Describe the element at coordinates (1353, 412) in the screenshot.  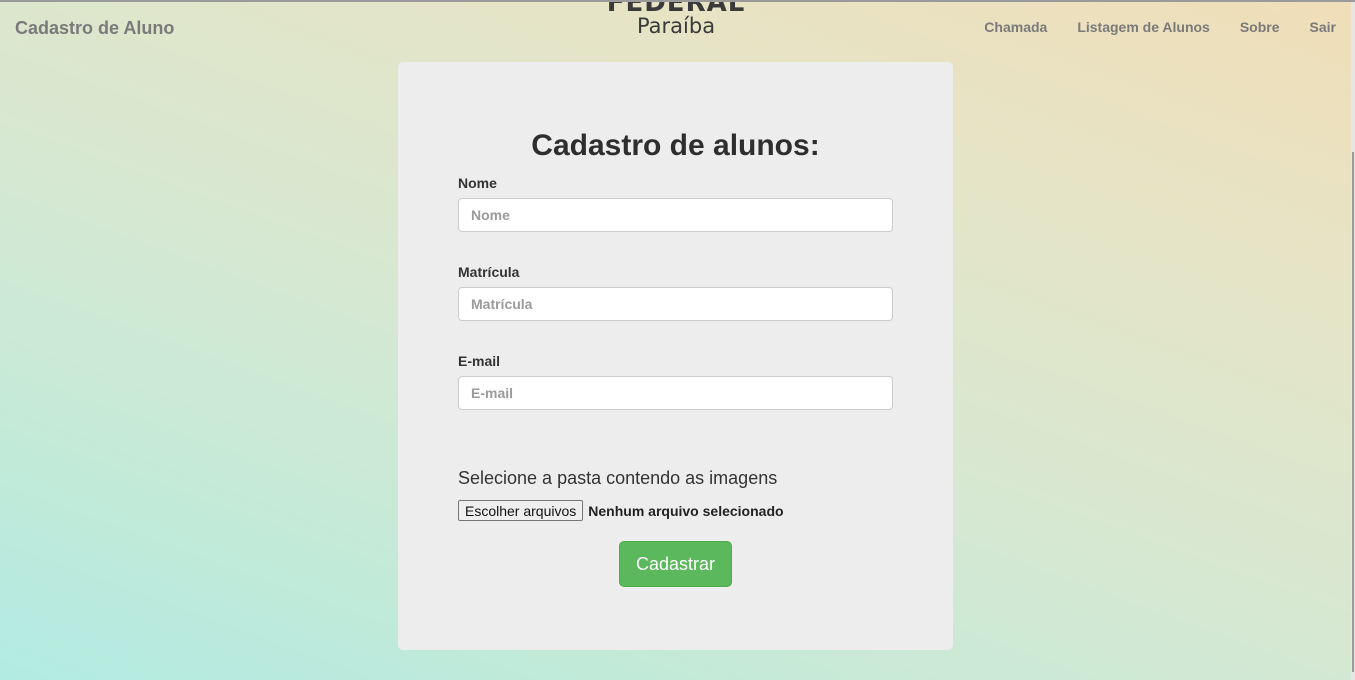
I see `scrollbar-thumb` at that location.